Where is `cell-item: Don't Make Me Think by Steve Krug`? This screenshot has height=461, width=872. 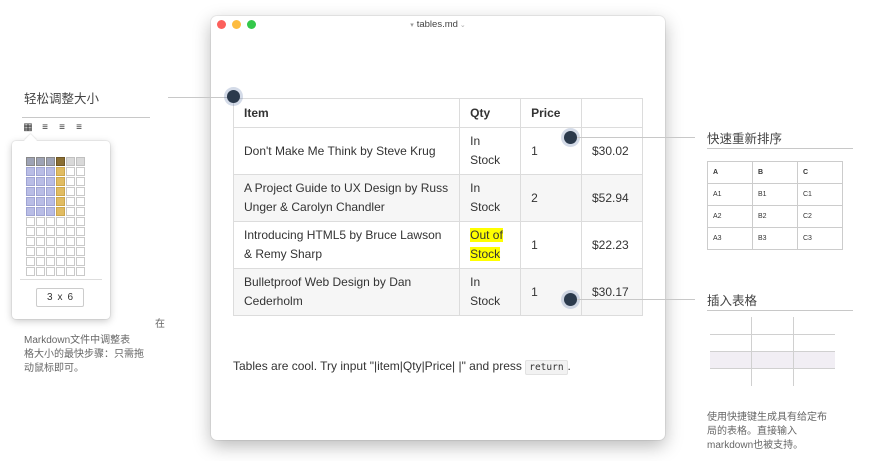 cell-item: Don't Make Me Think by Steve Krug is located at coordinates (346, 151).